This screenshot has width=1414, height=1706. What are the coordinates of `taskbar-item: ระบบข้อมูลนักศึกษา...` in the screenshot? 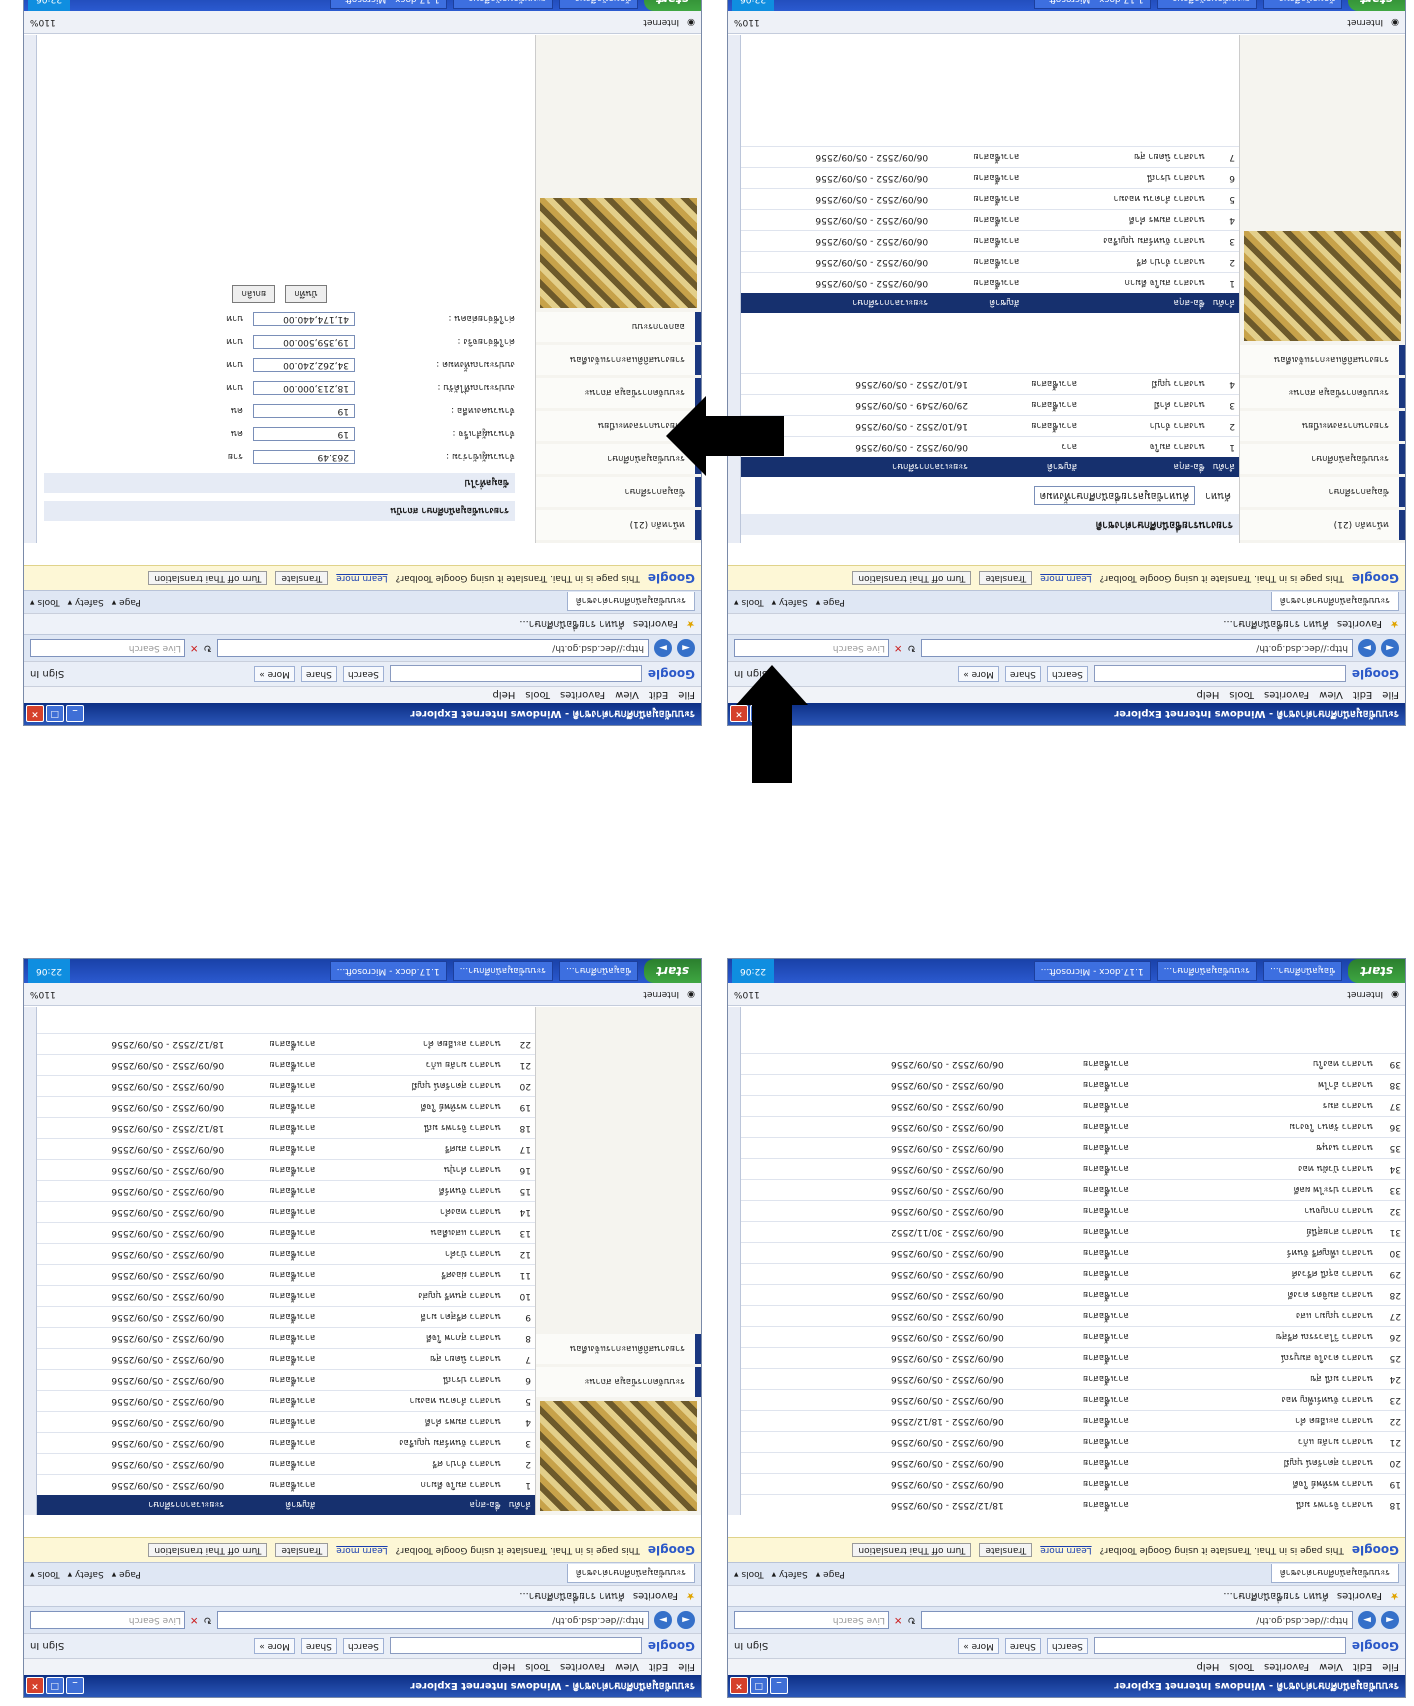 It's located at (1207, 4).